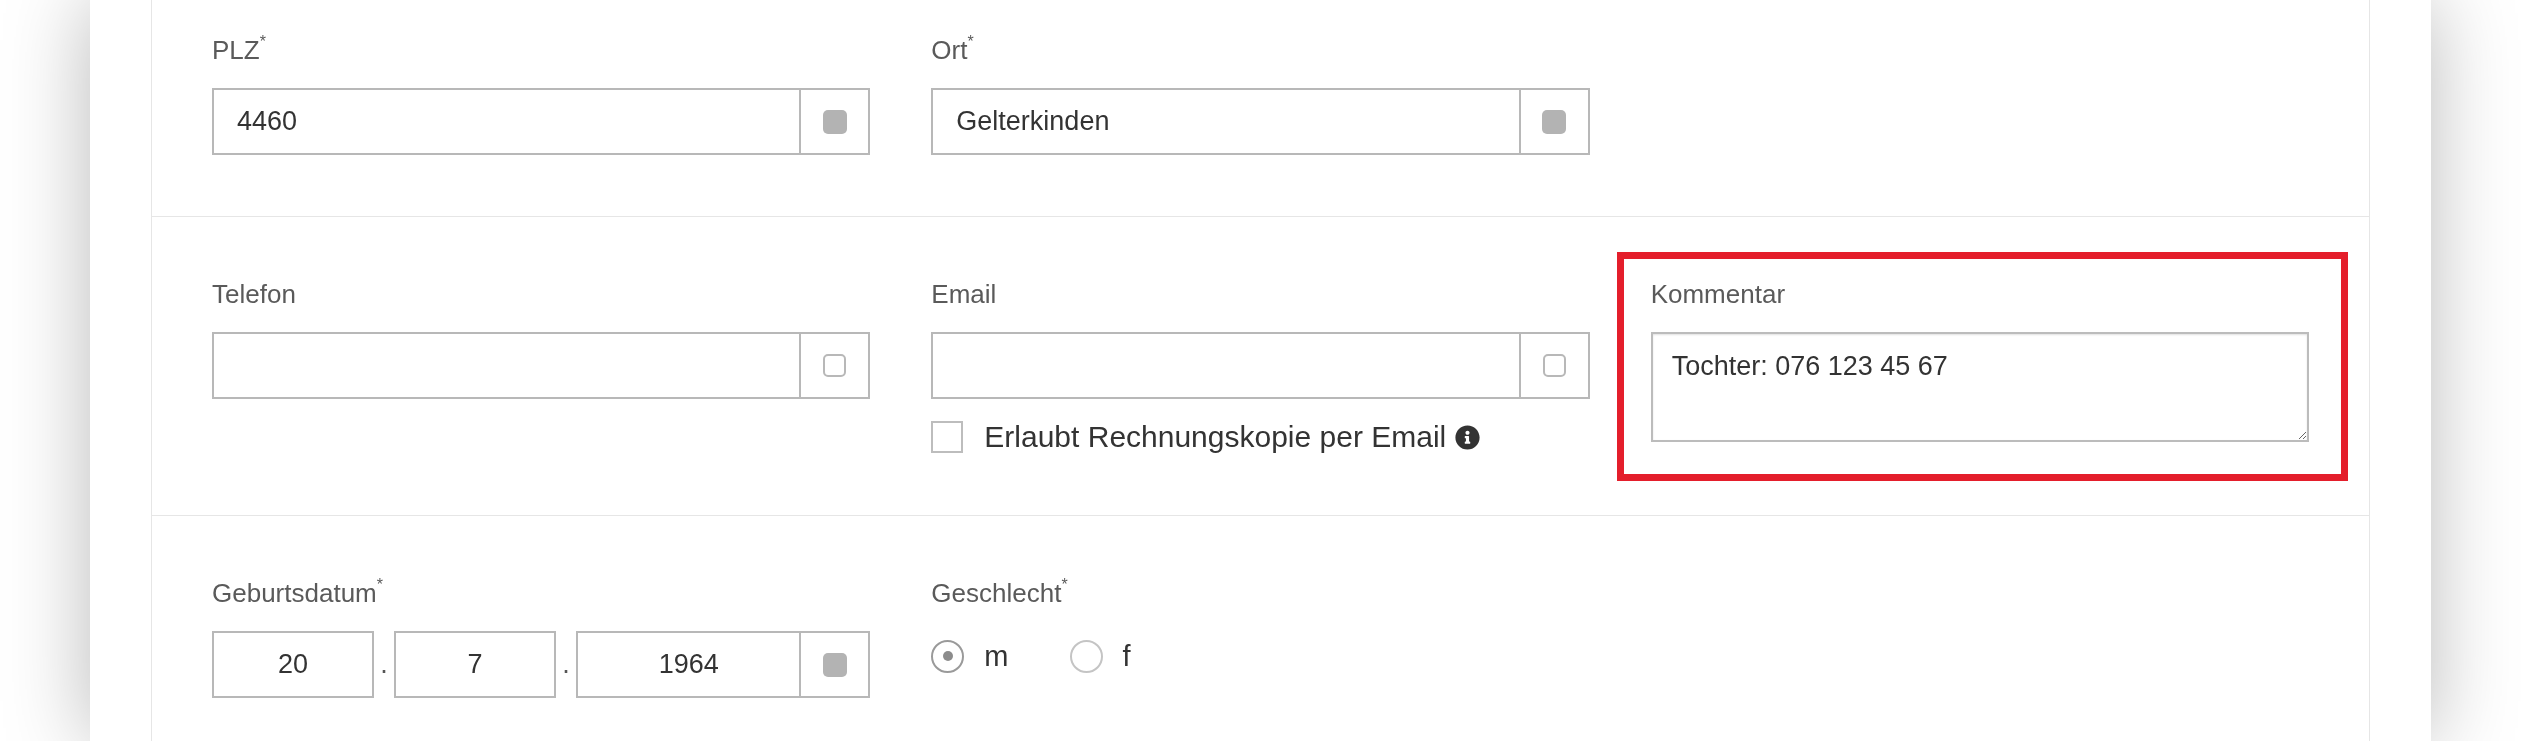 This screenshot has width=2521, height=741. I want to click on field-label: Telefon, so click(254, 294).